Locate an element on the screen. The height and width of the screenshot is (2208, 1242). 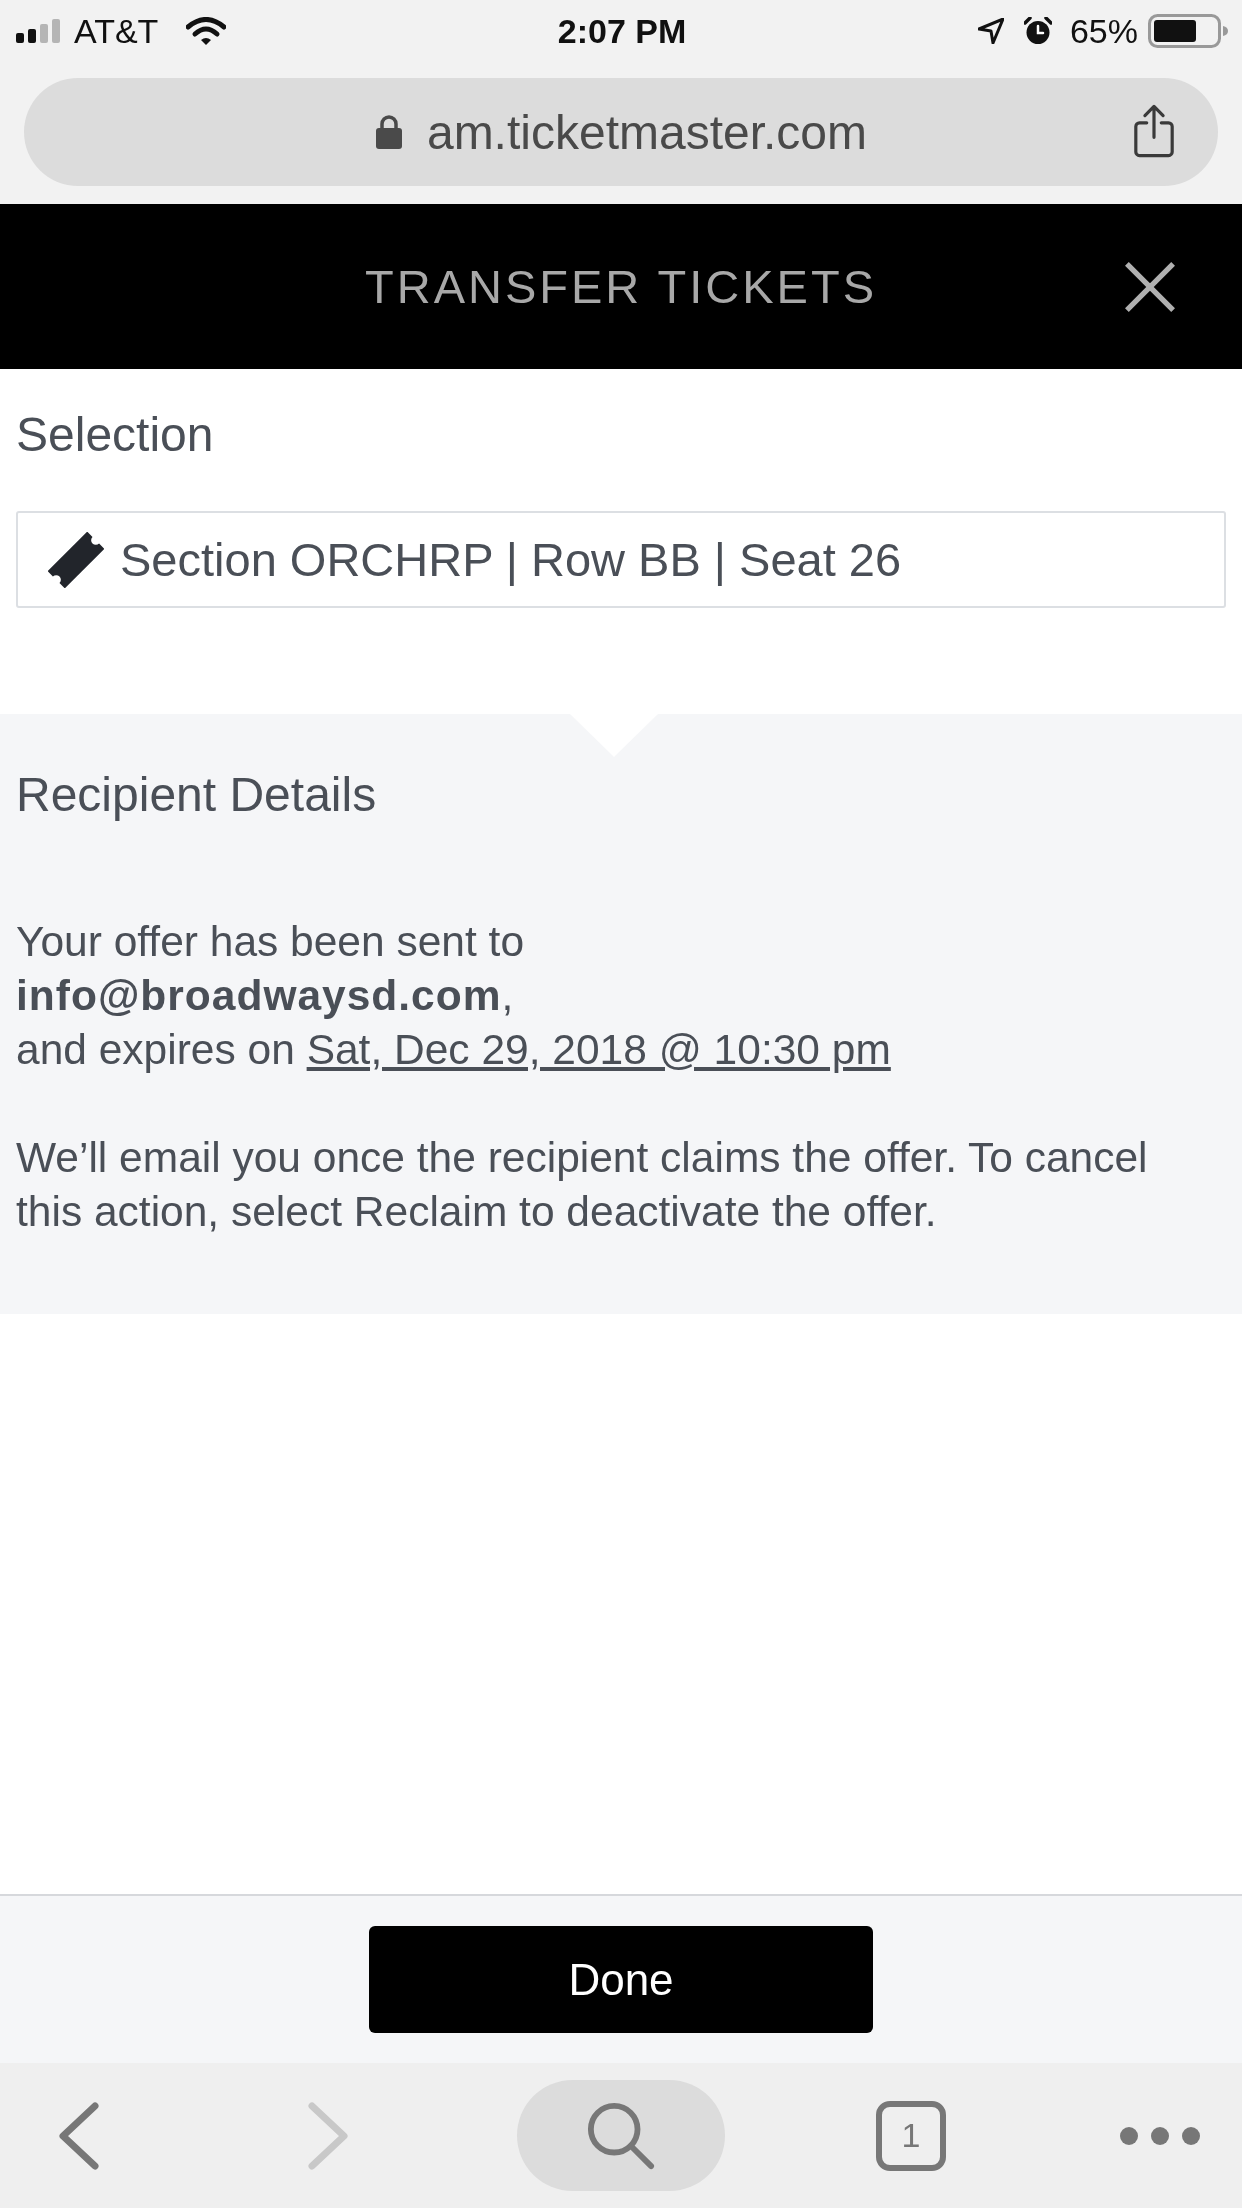
url-text: am.ticketmaster.com is located at coordinates (647, 132).